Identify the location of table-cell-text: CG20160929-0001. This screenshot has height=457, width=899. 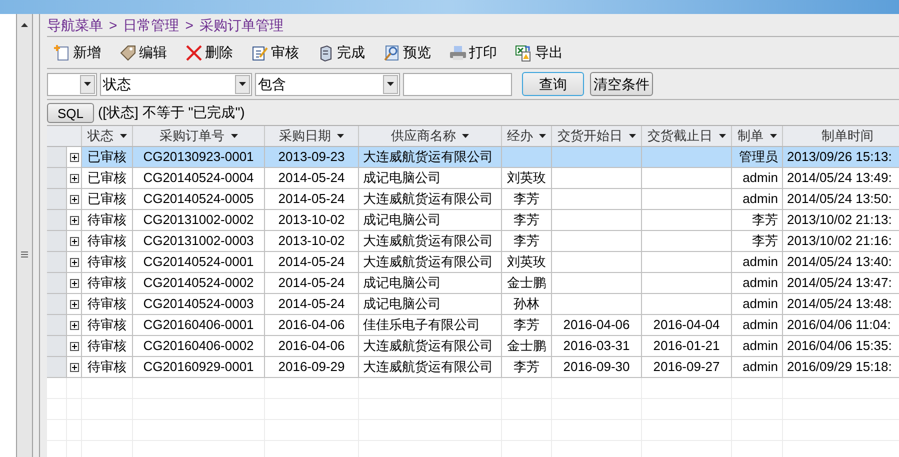
(198, 367).